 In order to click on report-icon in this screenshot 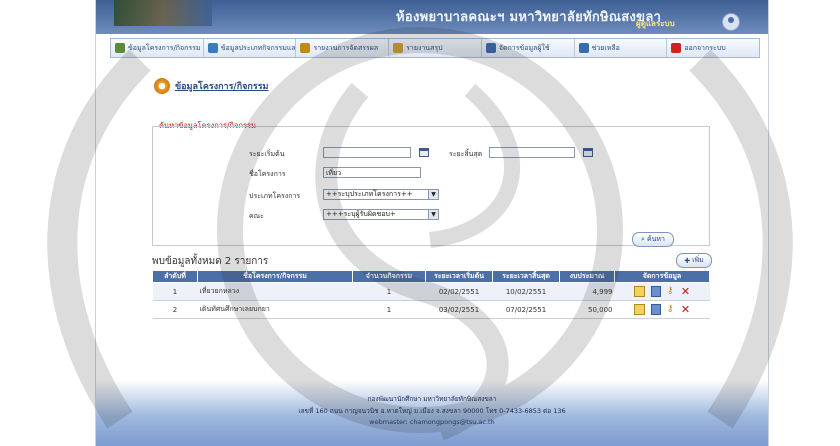, I will do `click(305, 48)`.